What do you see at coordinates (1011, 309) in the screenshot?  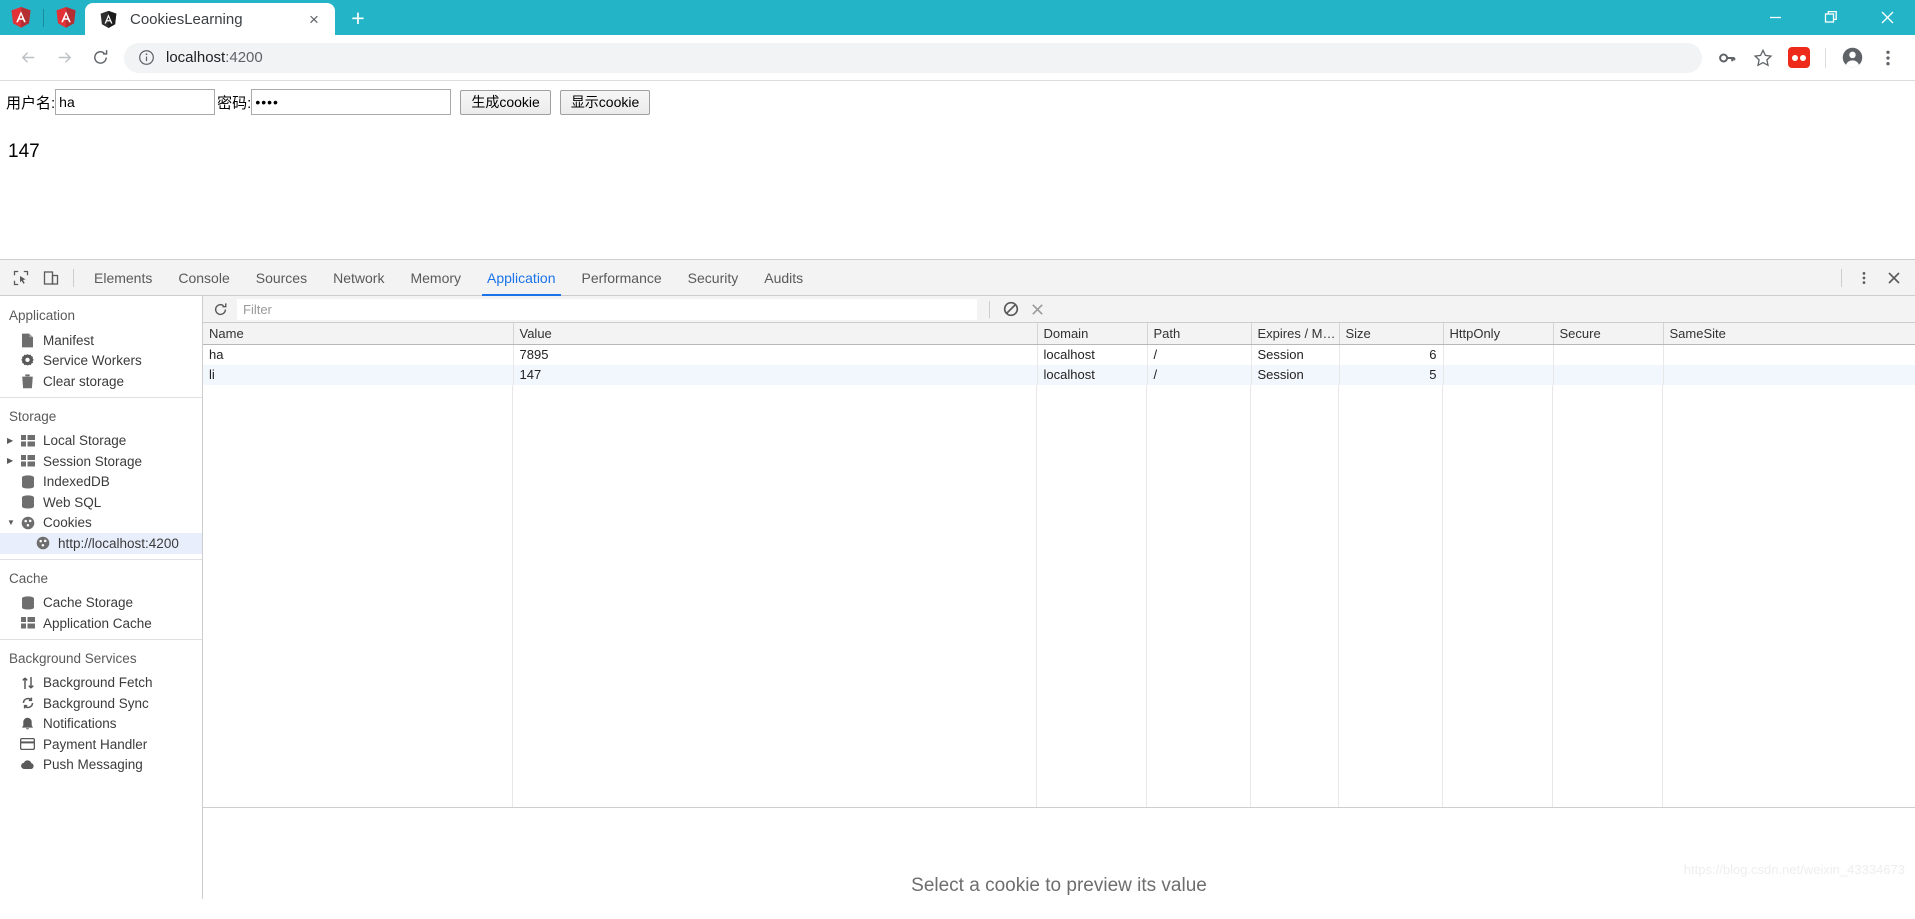 I see `clear-all-cookies-icon` at bounding box center [1011, 309].